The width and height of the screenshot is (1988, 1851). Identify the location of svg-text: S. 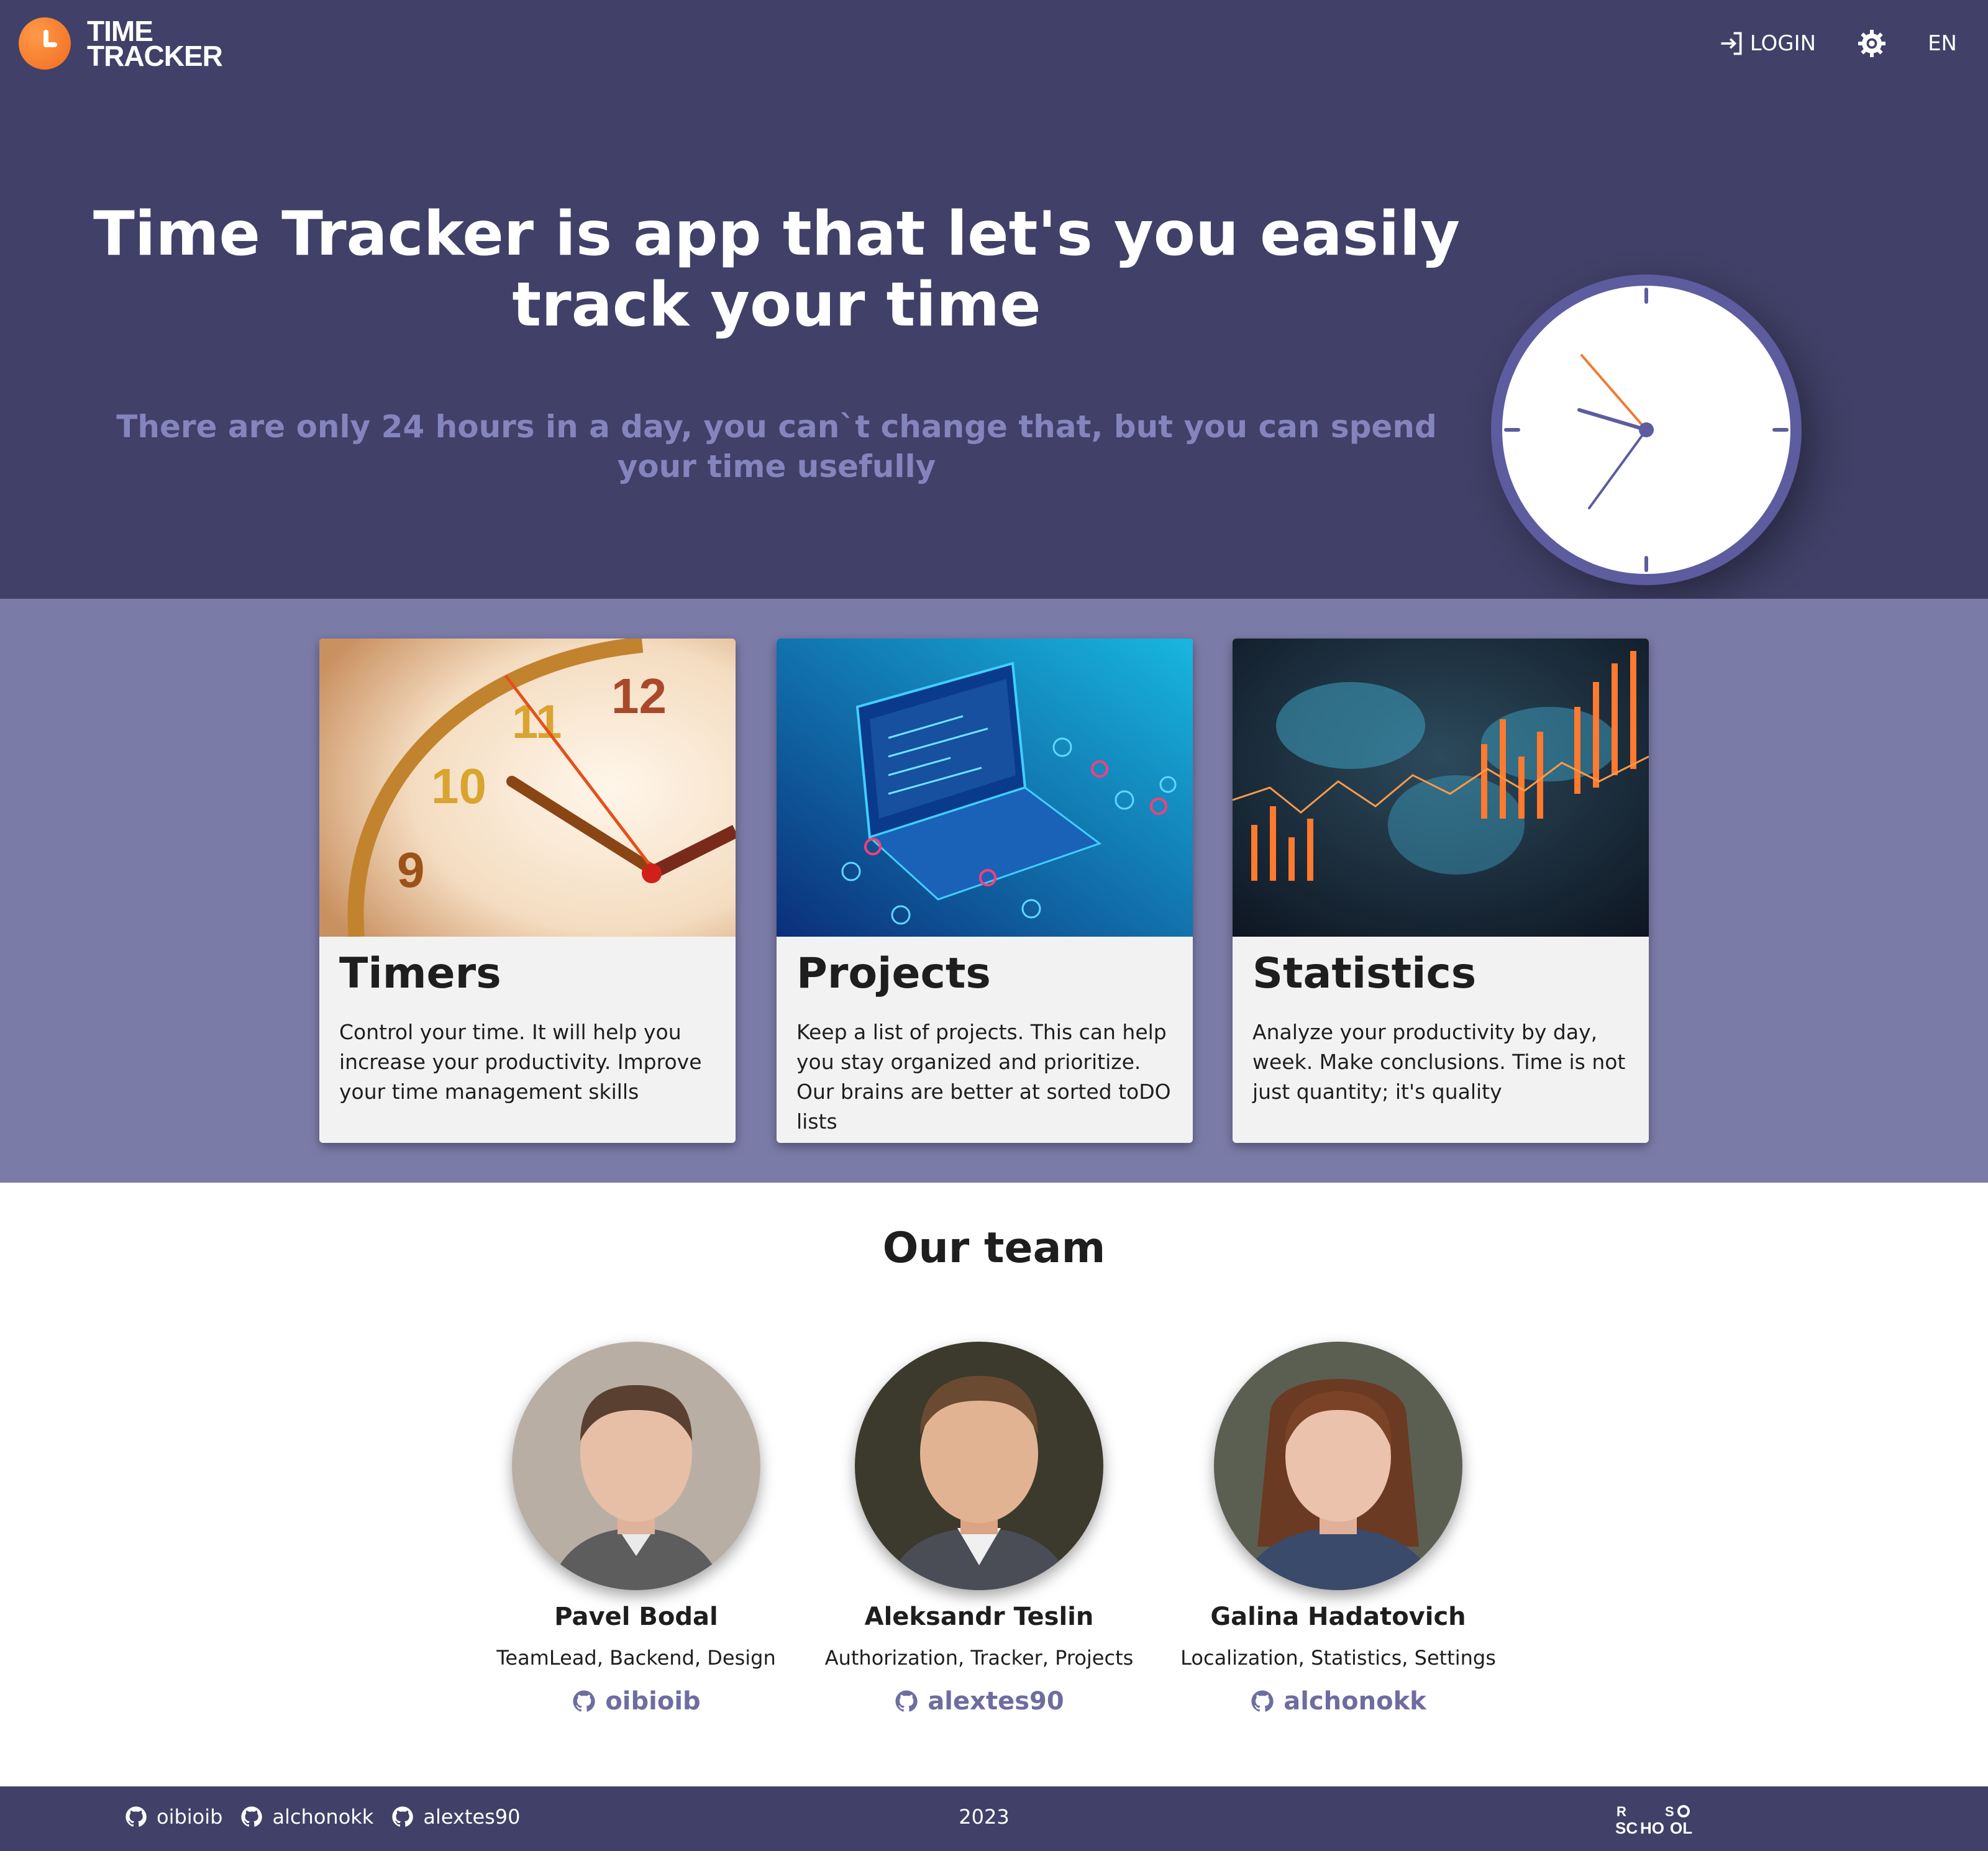
(1669, 1811).